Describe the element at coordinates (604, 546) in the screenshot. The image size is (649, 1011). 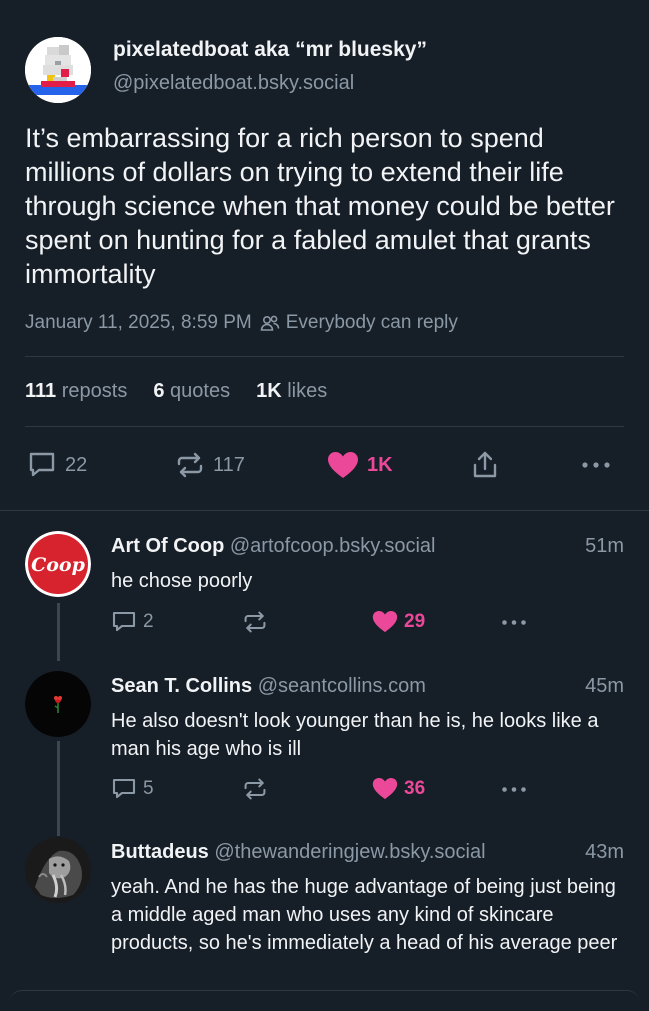
I see `reply-time: 51m` at that location.